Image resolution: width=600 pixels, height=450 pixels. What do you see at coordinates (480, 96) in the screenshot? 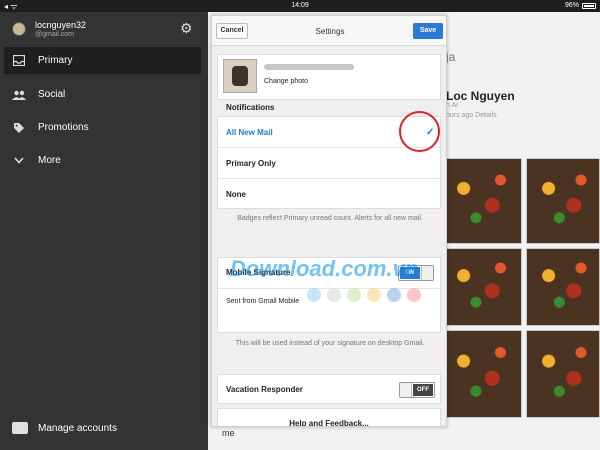
I see `background-sender-name: Loc Nguyen` at bounding box center [480, 96].